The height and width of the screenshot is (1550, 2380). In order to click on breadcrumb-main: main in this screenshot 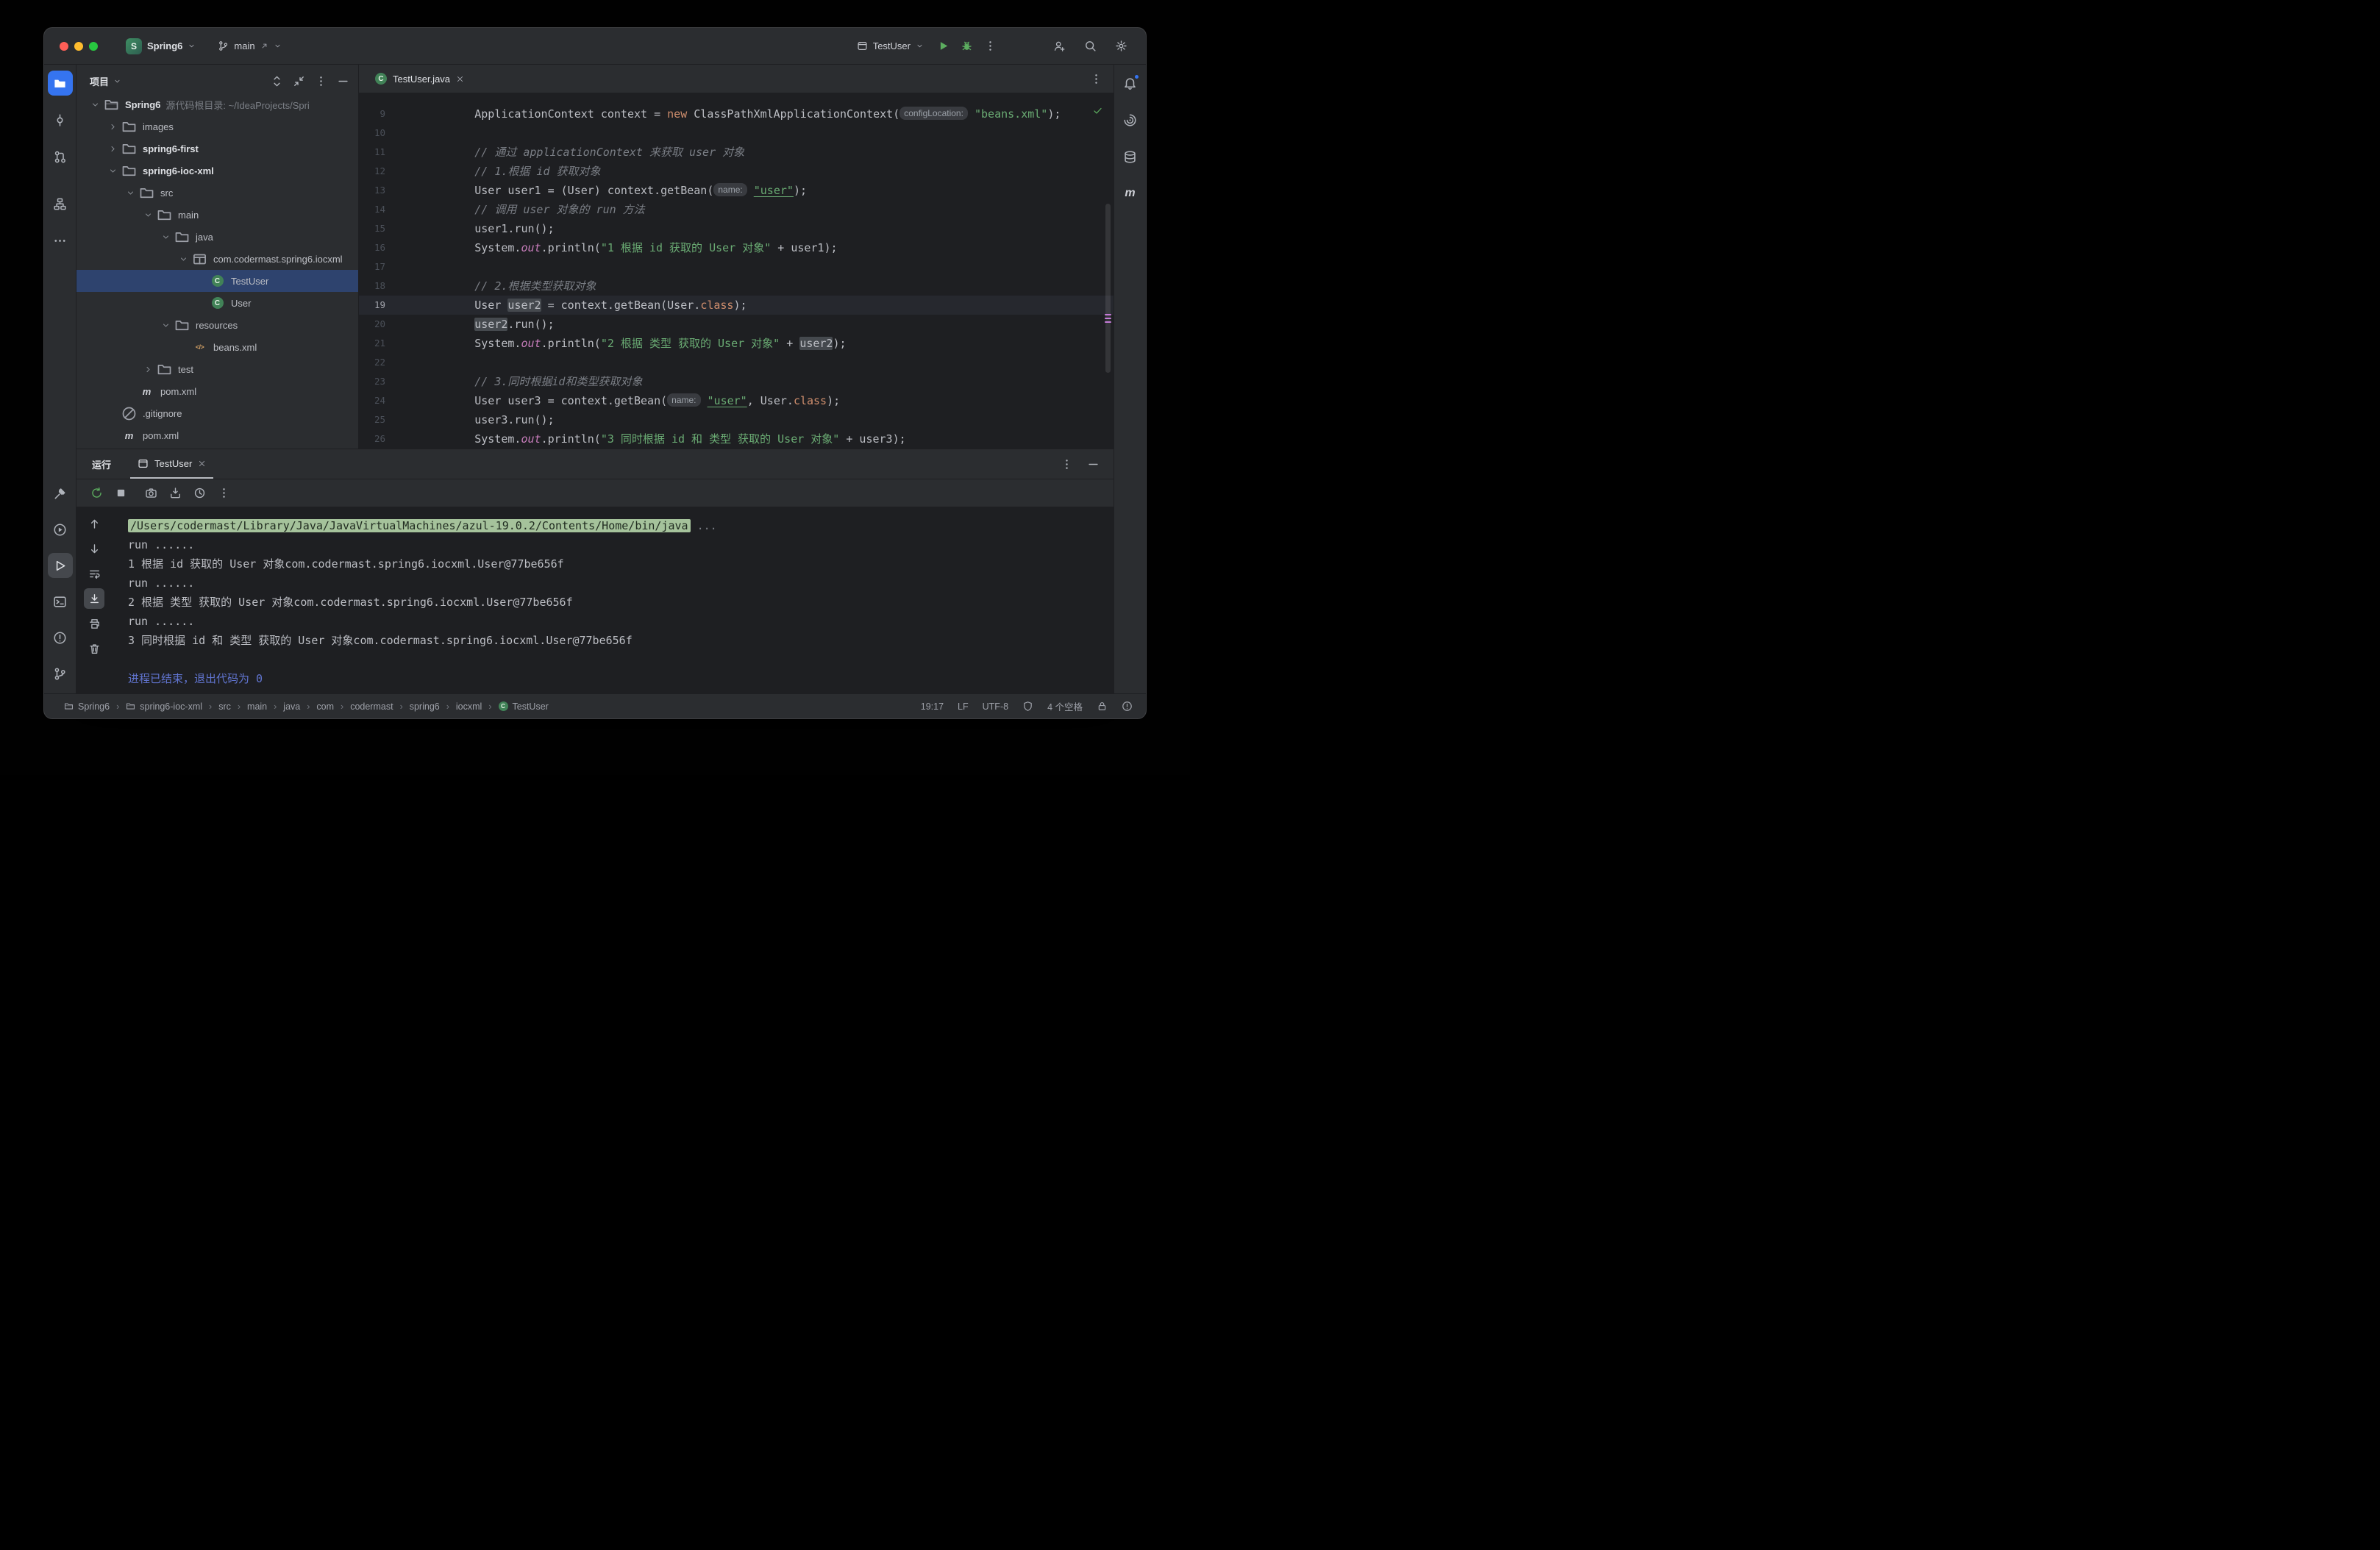, I will do `click(257, 707)`.